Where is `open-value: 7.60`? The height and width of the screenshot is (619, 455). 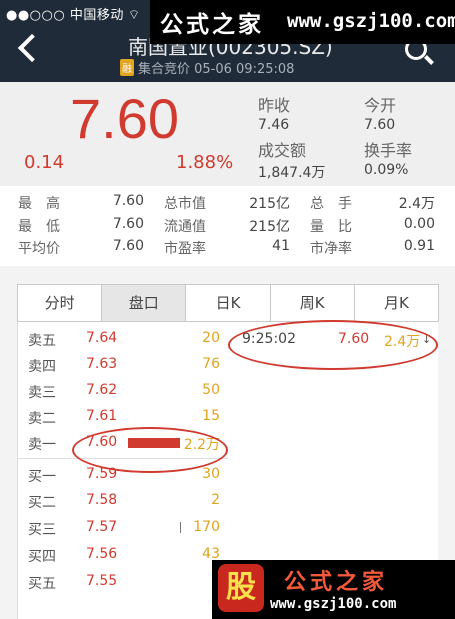 open-value: 7.60 is located at coordinates (380, 125).